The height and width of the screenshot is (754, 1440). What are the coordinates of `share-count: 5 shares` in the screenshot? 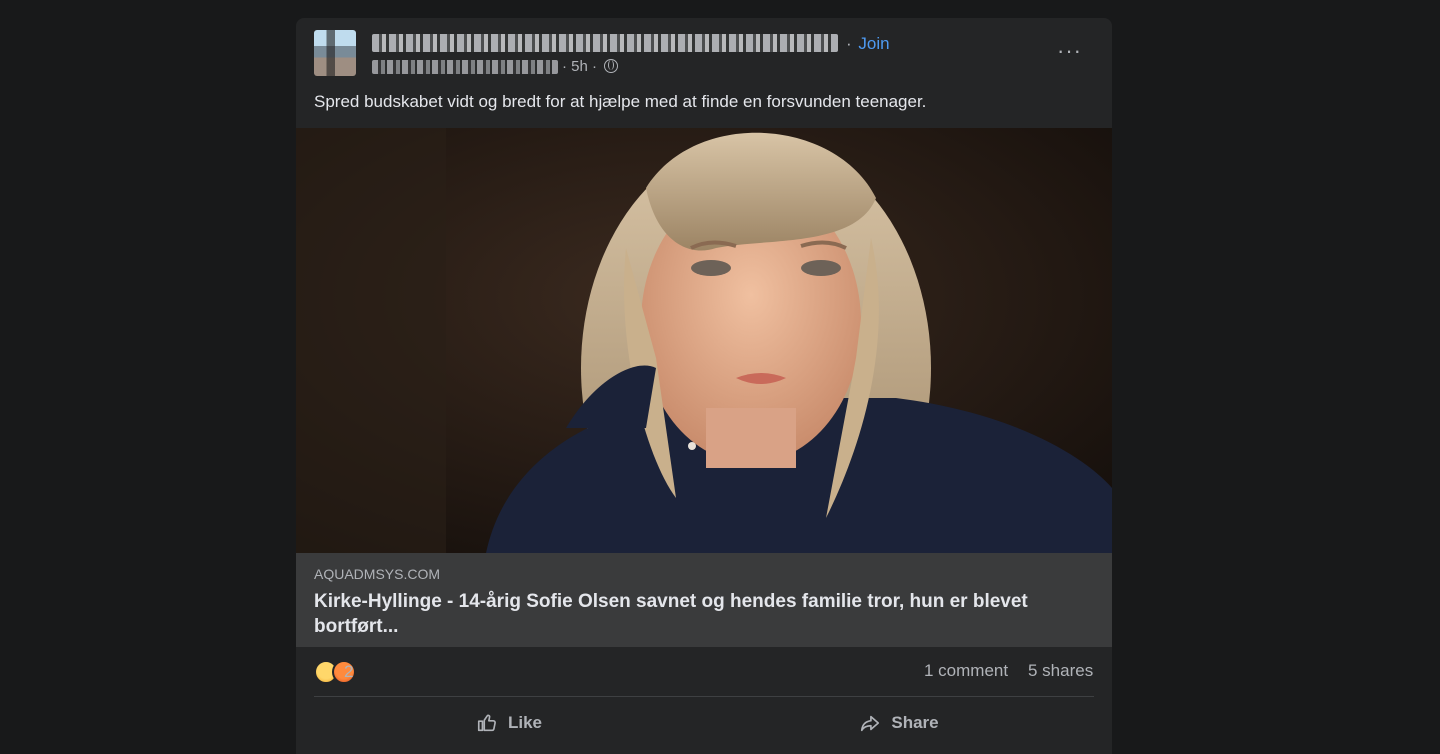 It's located at (1060, 671).